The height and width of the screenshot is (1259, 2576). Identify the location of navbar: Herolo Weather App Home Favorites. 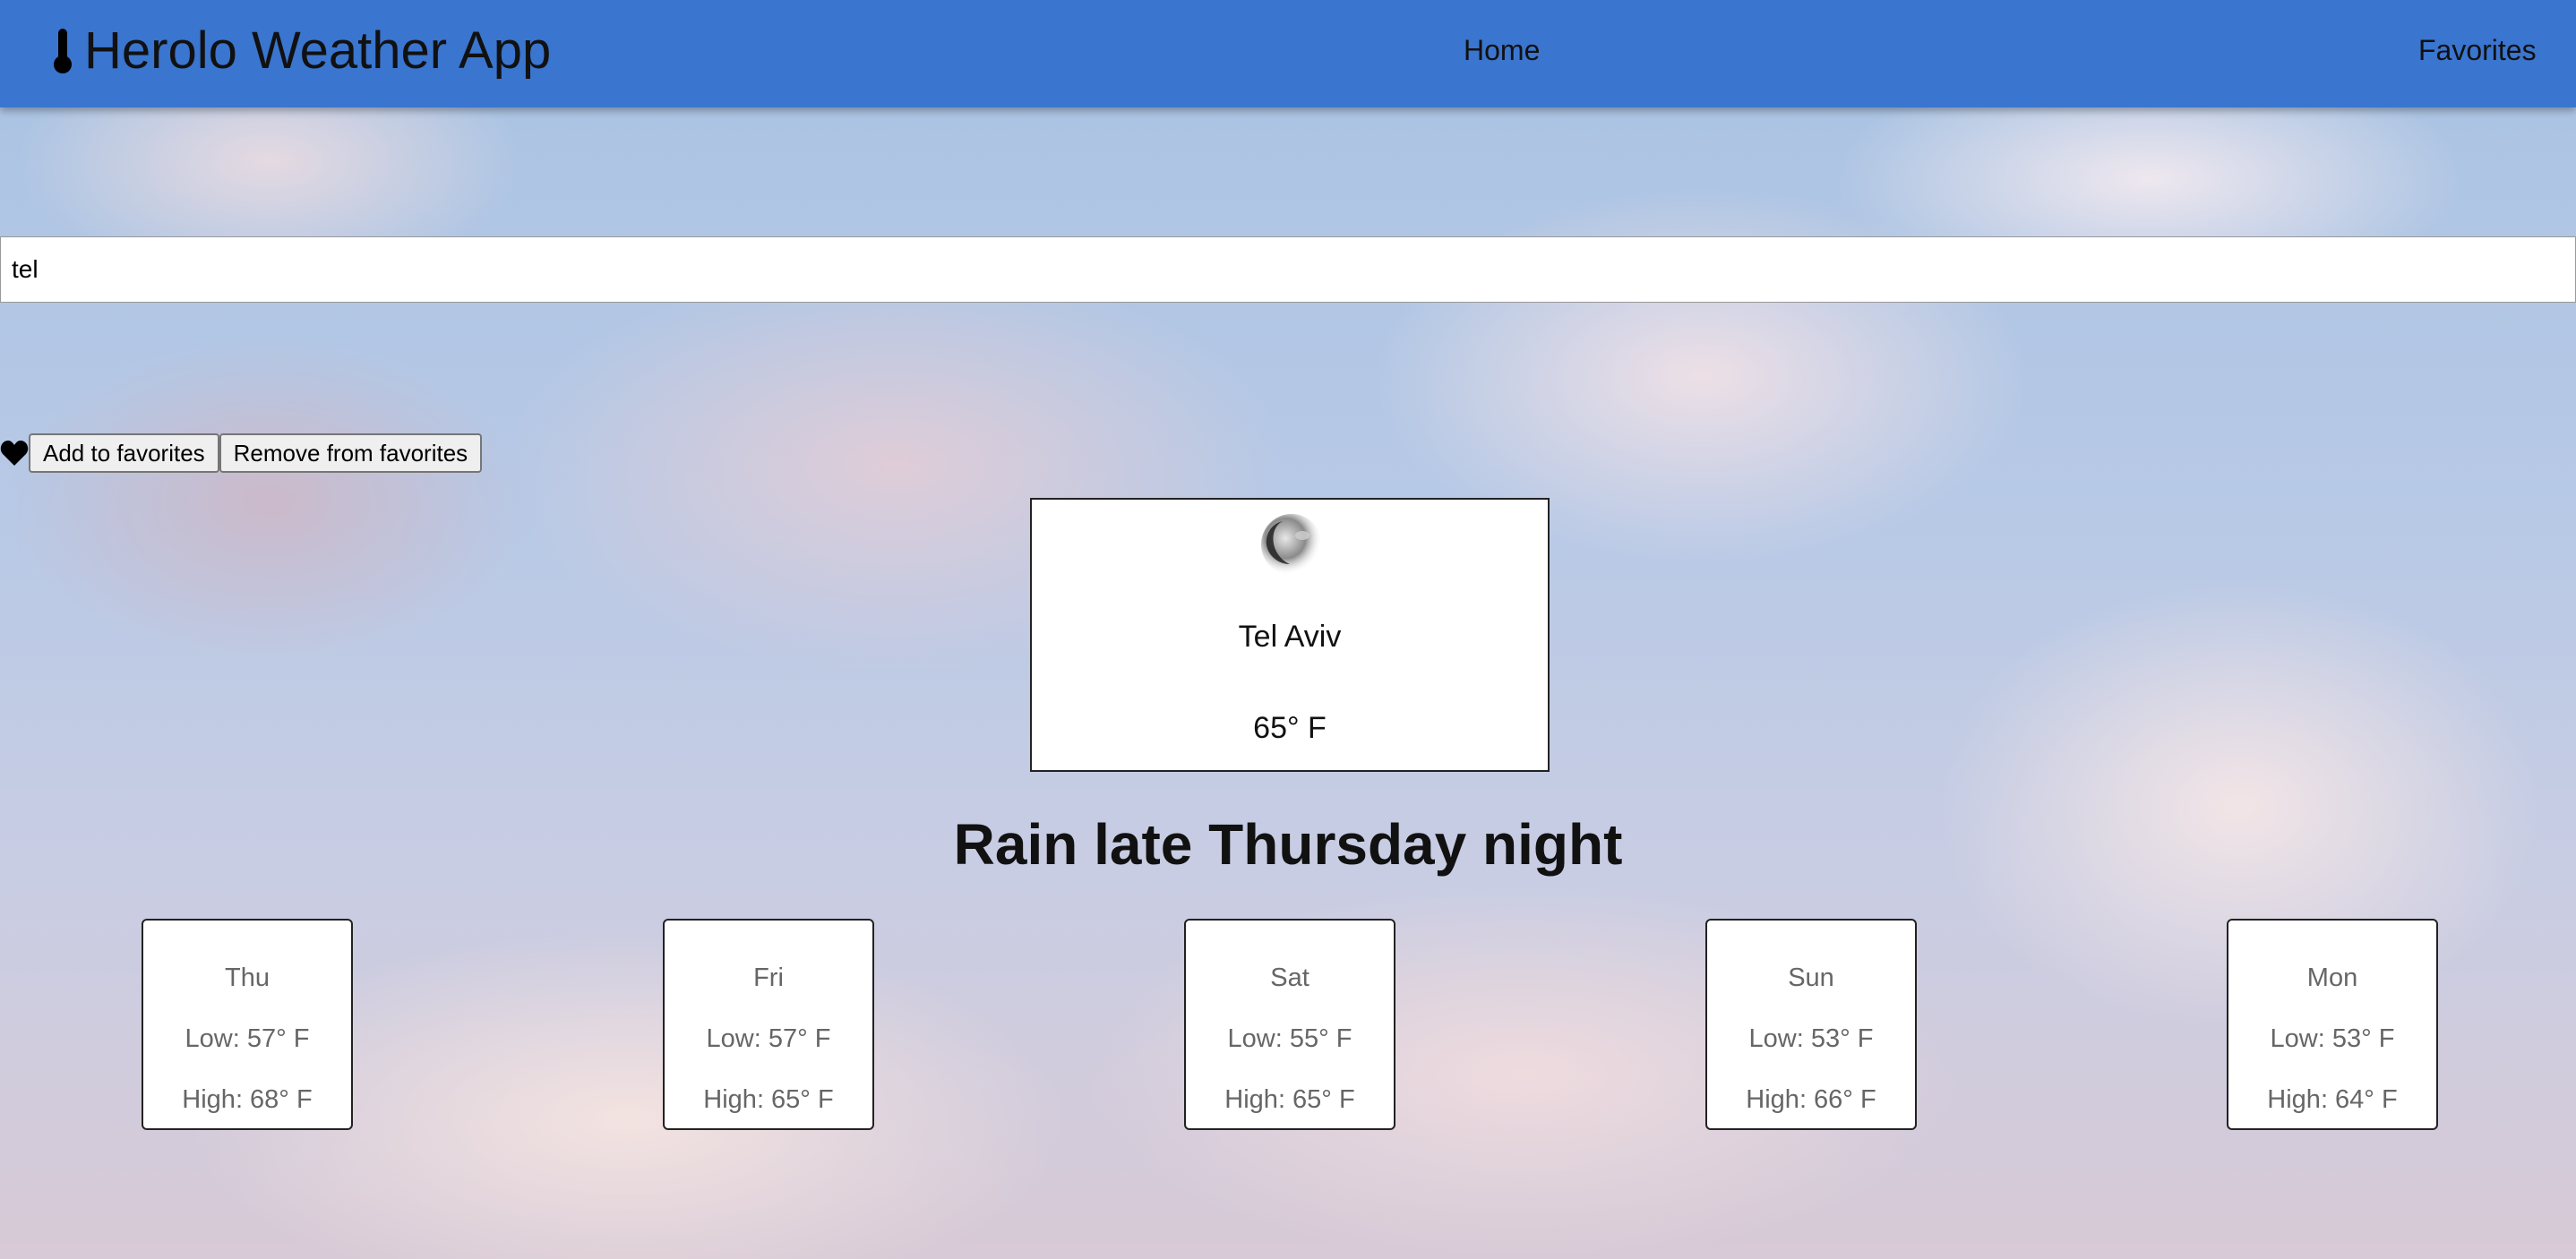
(1288, 53).